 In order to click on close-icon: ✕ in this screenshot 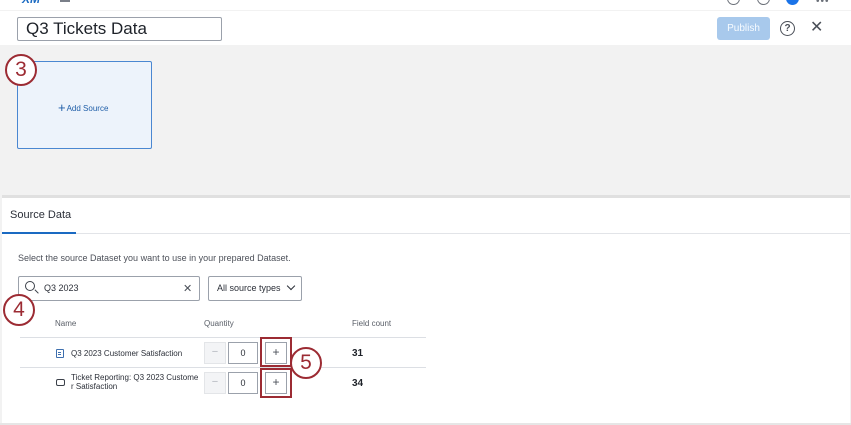, I will do `click(816, 28)`.